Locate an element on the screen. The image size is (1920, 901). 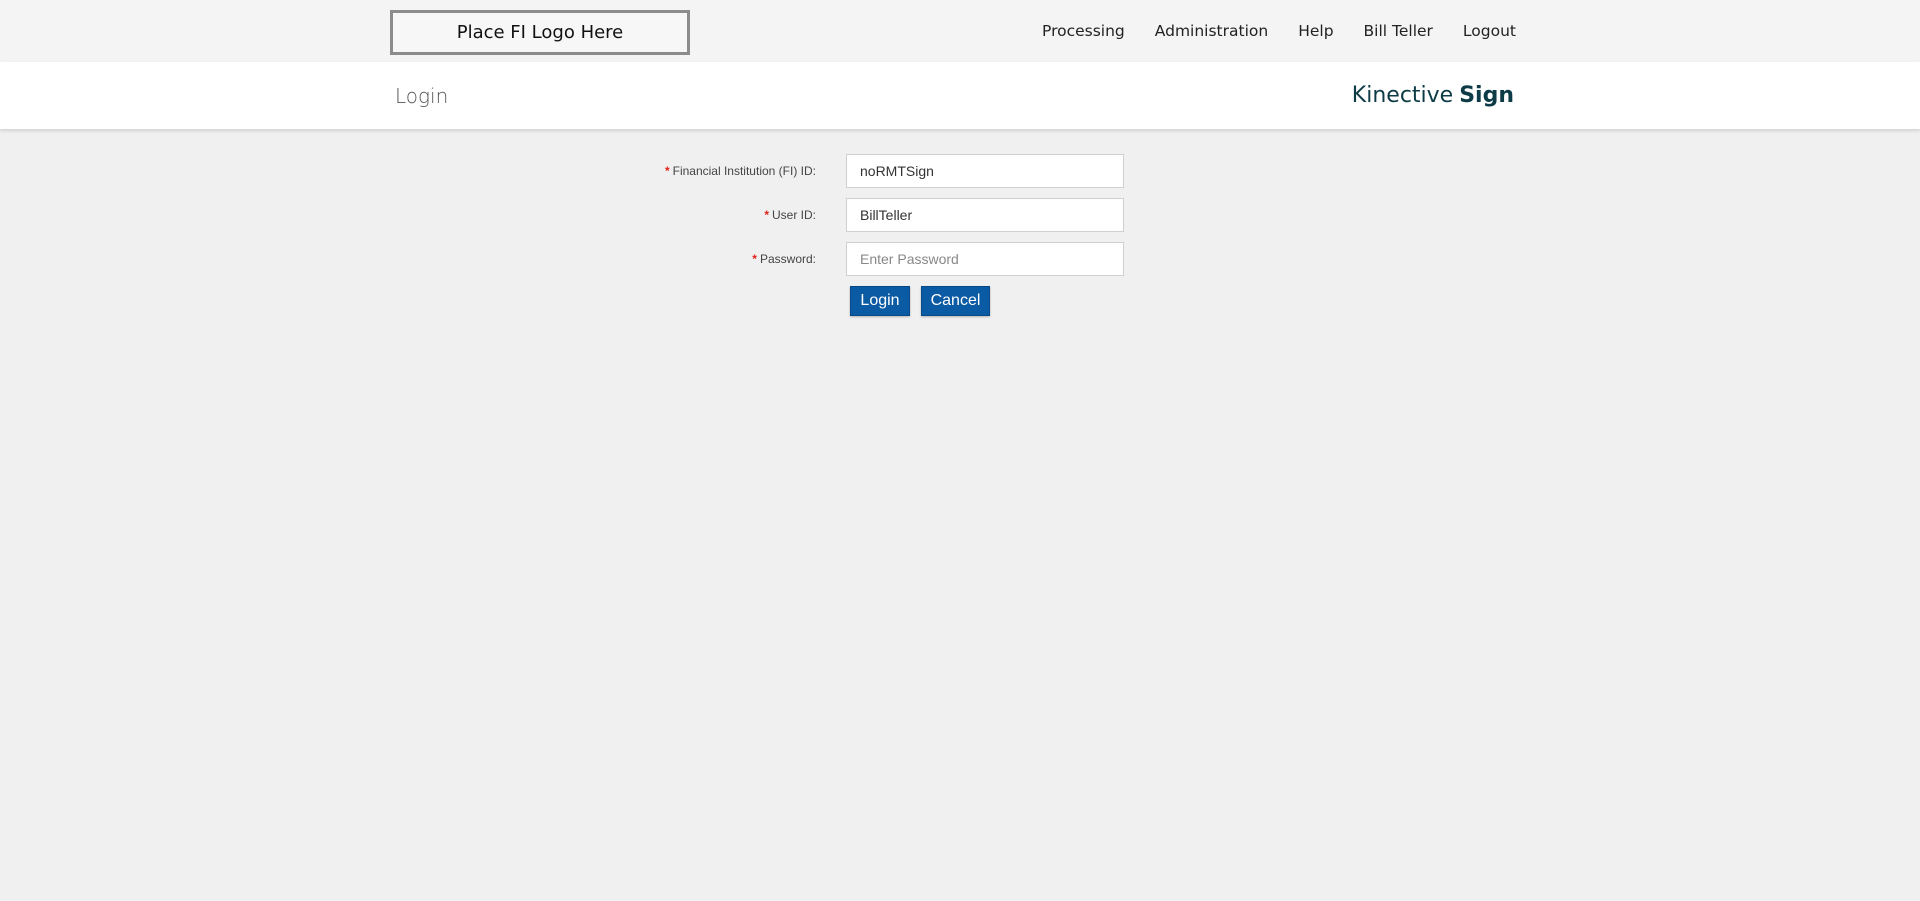
fi-id-row: * Financial Institution (FI) ID: is located at coordinates (960, 171).